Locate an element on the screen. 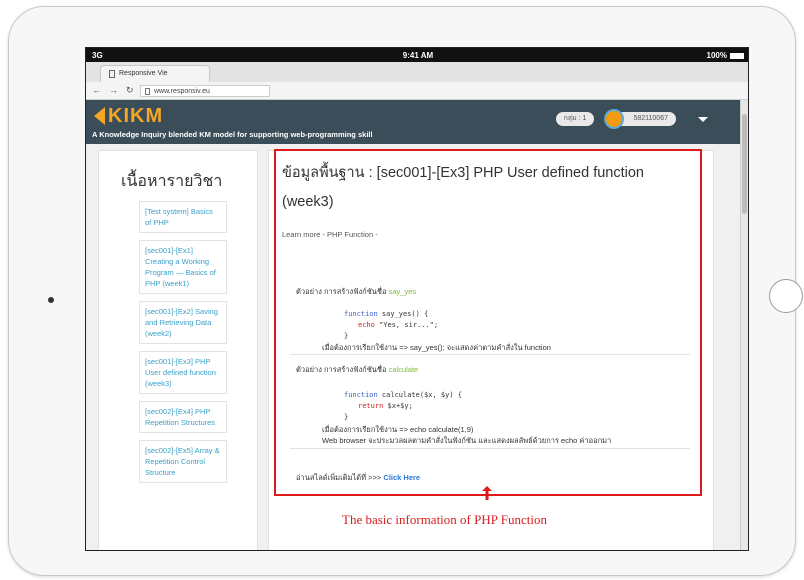 This screenshot has height=580, width=804. browser-tab: Responsive Vie is located at coordinates (155, 73).